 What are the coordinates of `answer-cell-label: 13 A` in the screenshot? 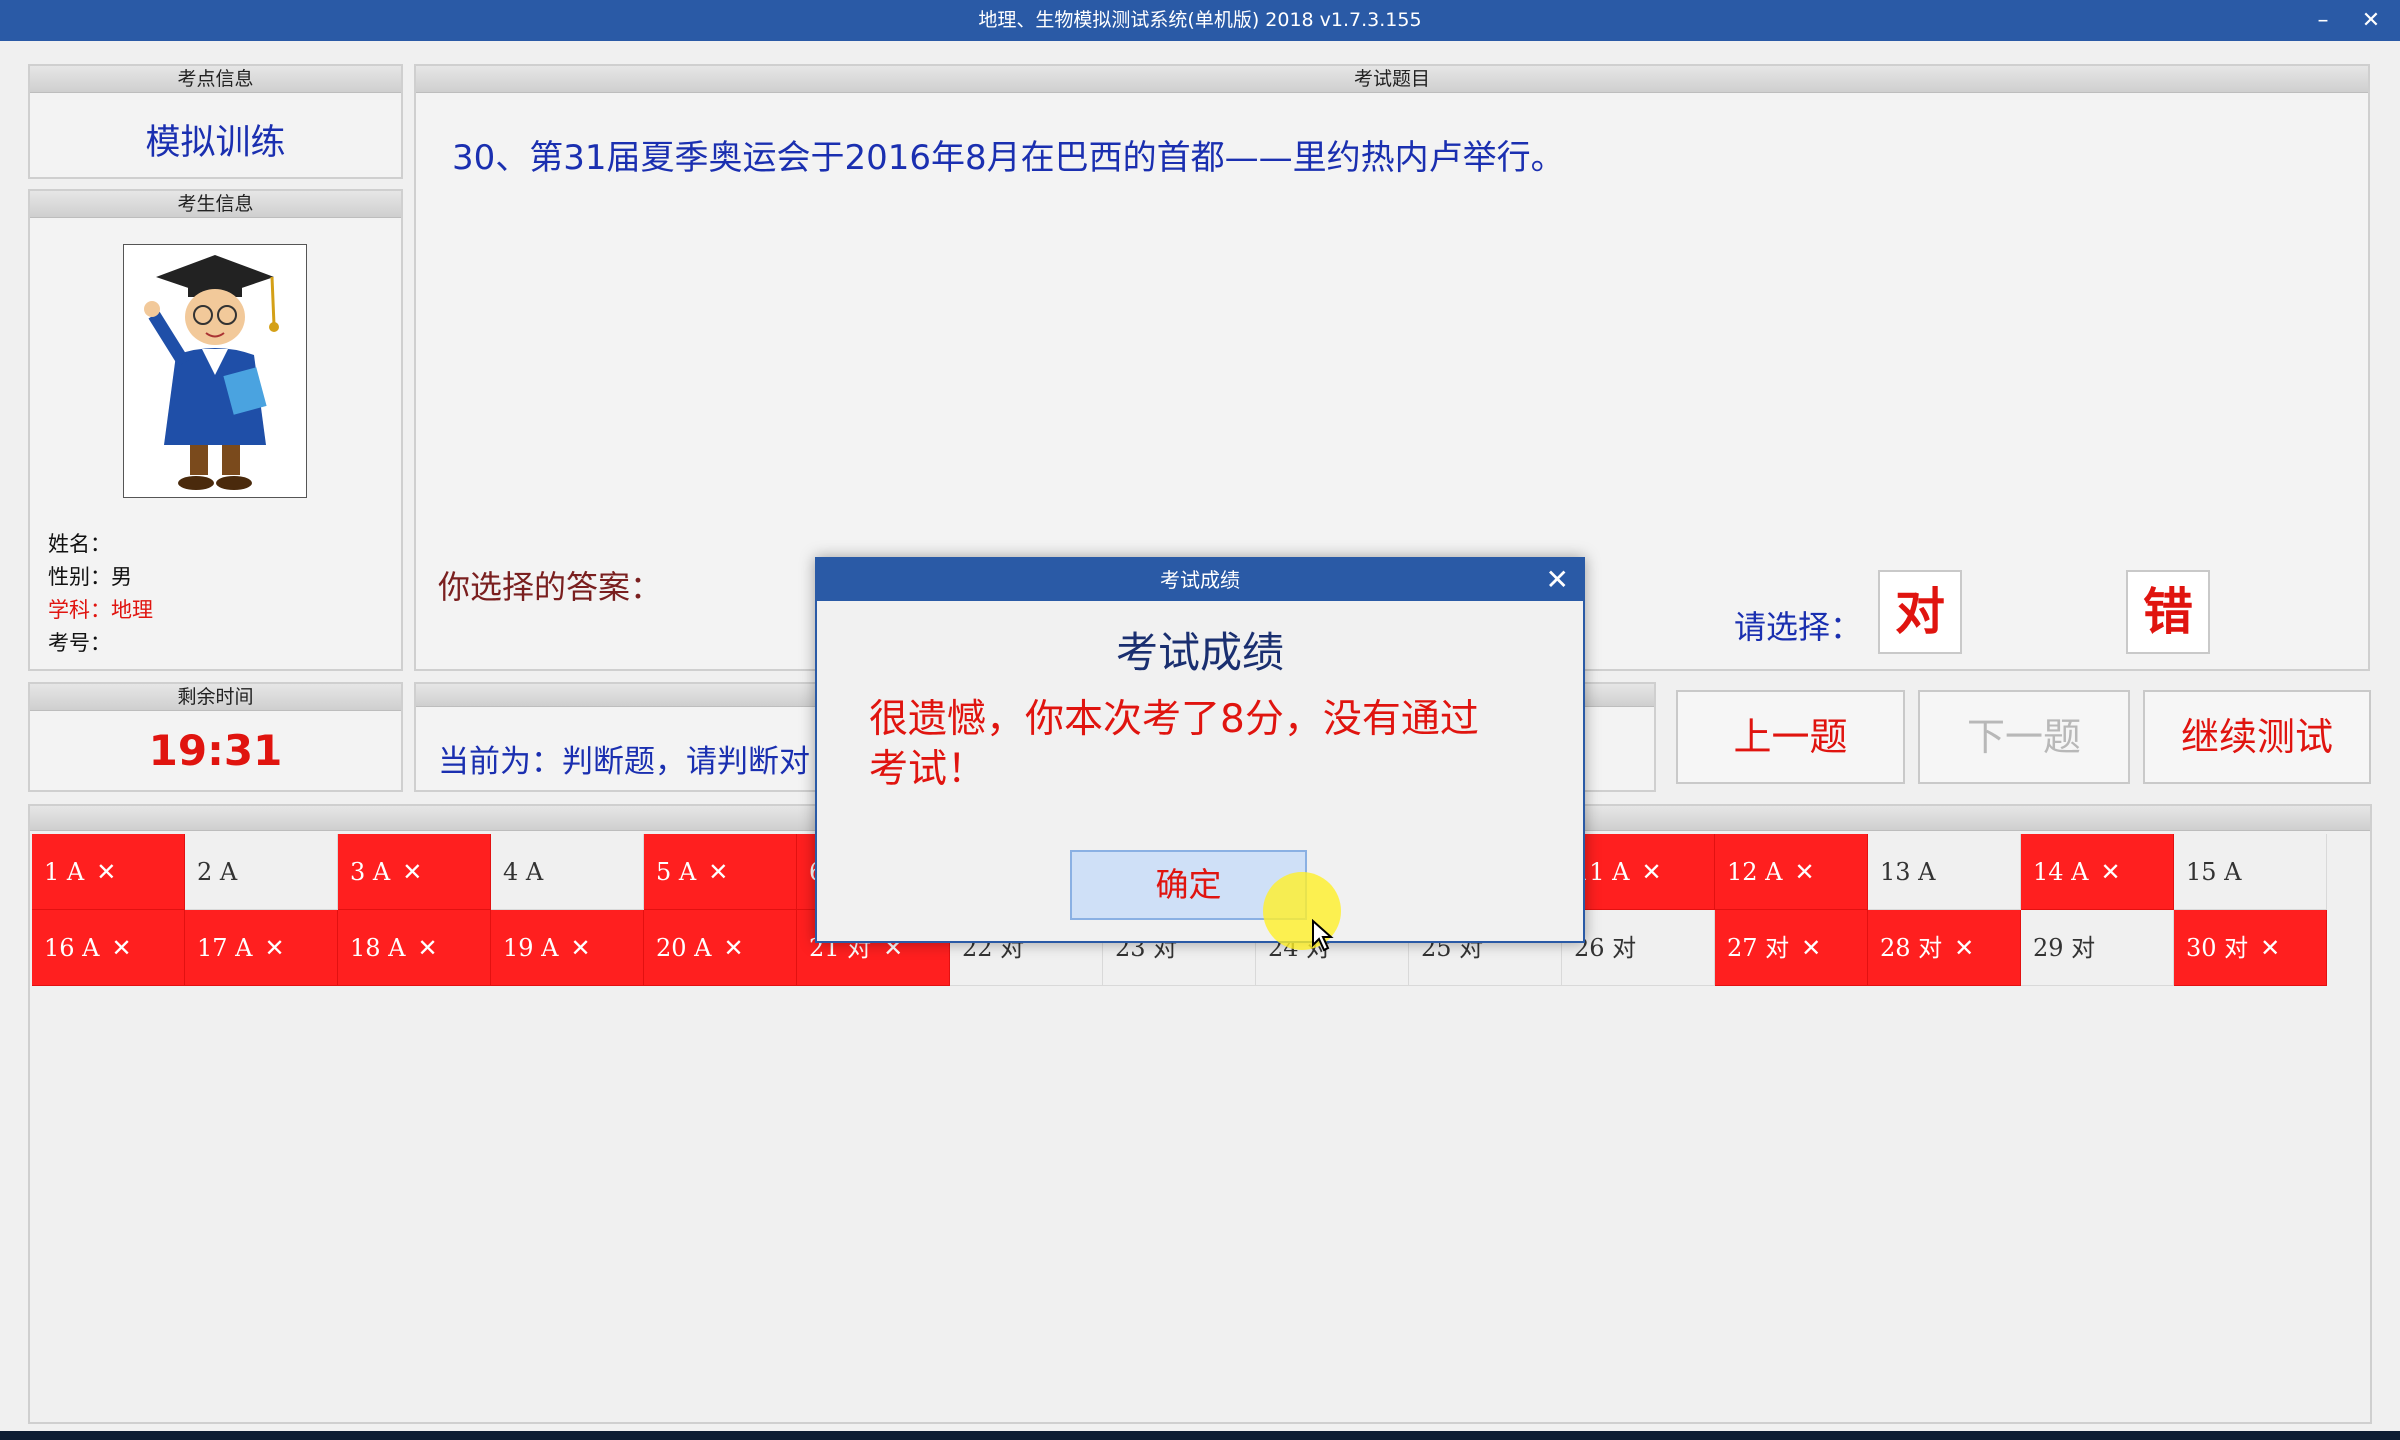 It's located at (1908, 872).